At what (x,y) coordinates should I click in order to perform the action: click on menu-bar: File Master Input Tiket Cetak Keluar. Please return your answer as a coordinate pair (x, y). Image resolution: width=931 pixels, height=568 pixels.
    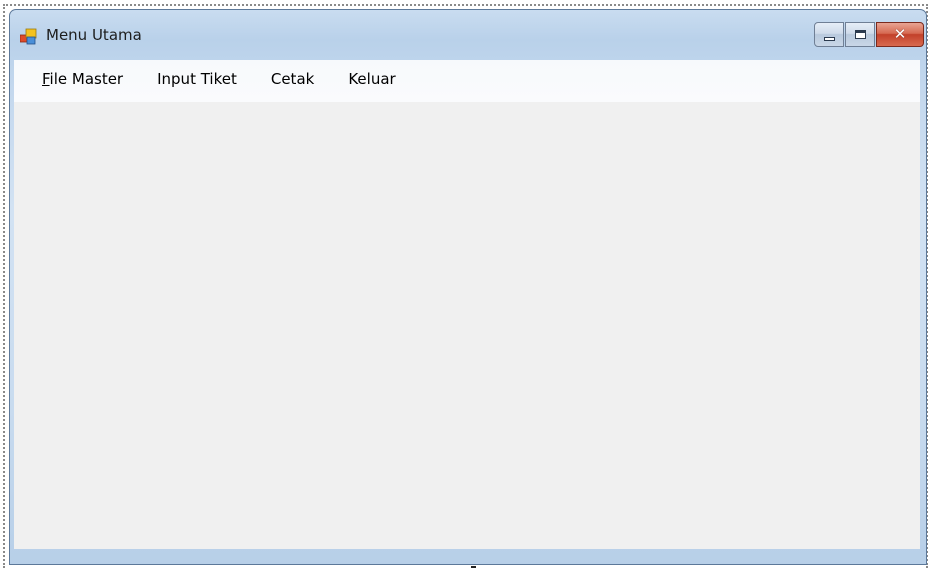
    Looking at the image, I should click on (467, 81).